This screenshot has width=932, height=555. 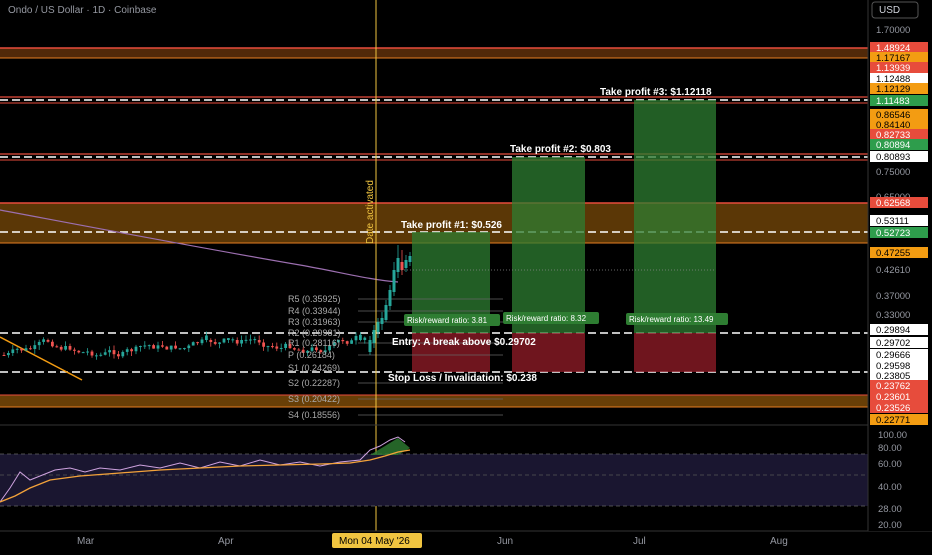 I want to click on rr-badge-2-text: Risk/reward ratio: 8.32, so click(x=546, y=318).